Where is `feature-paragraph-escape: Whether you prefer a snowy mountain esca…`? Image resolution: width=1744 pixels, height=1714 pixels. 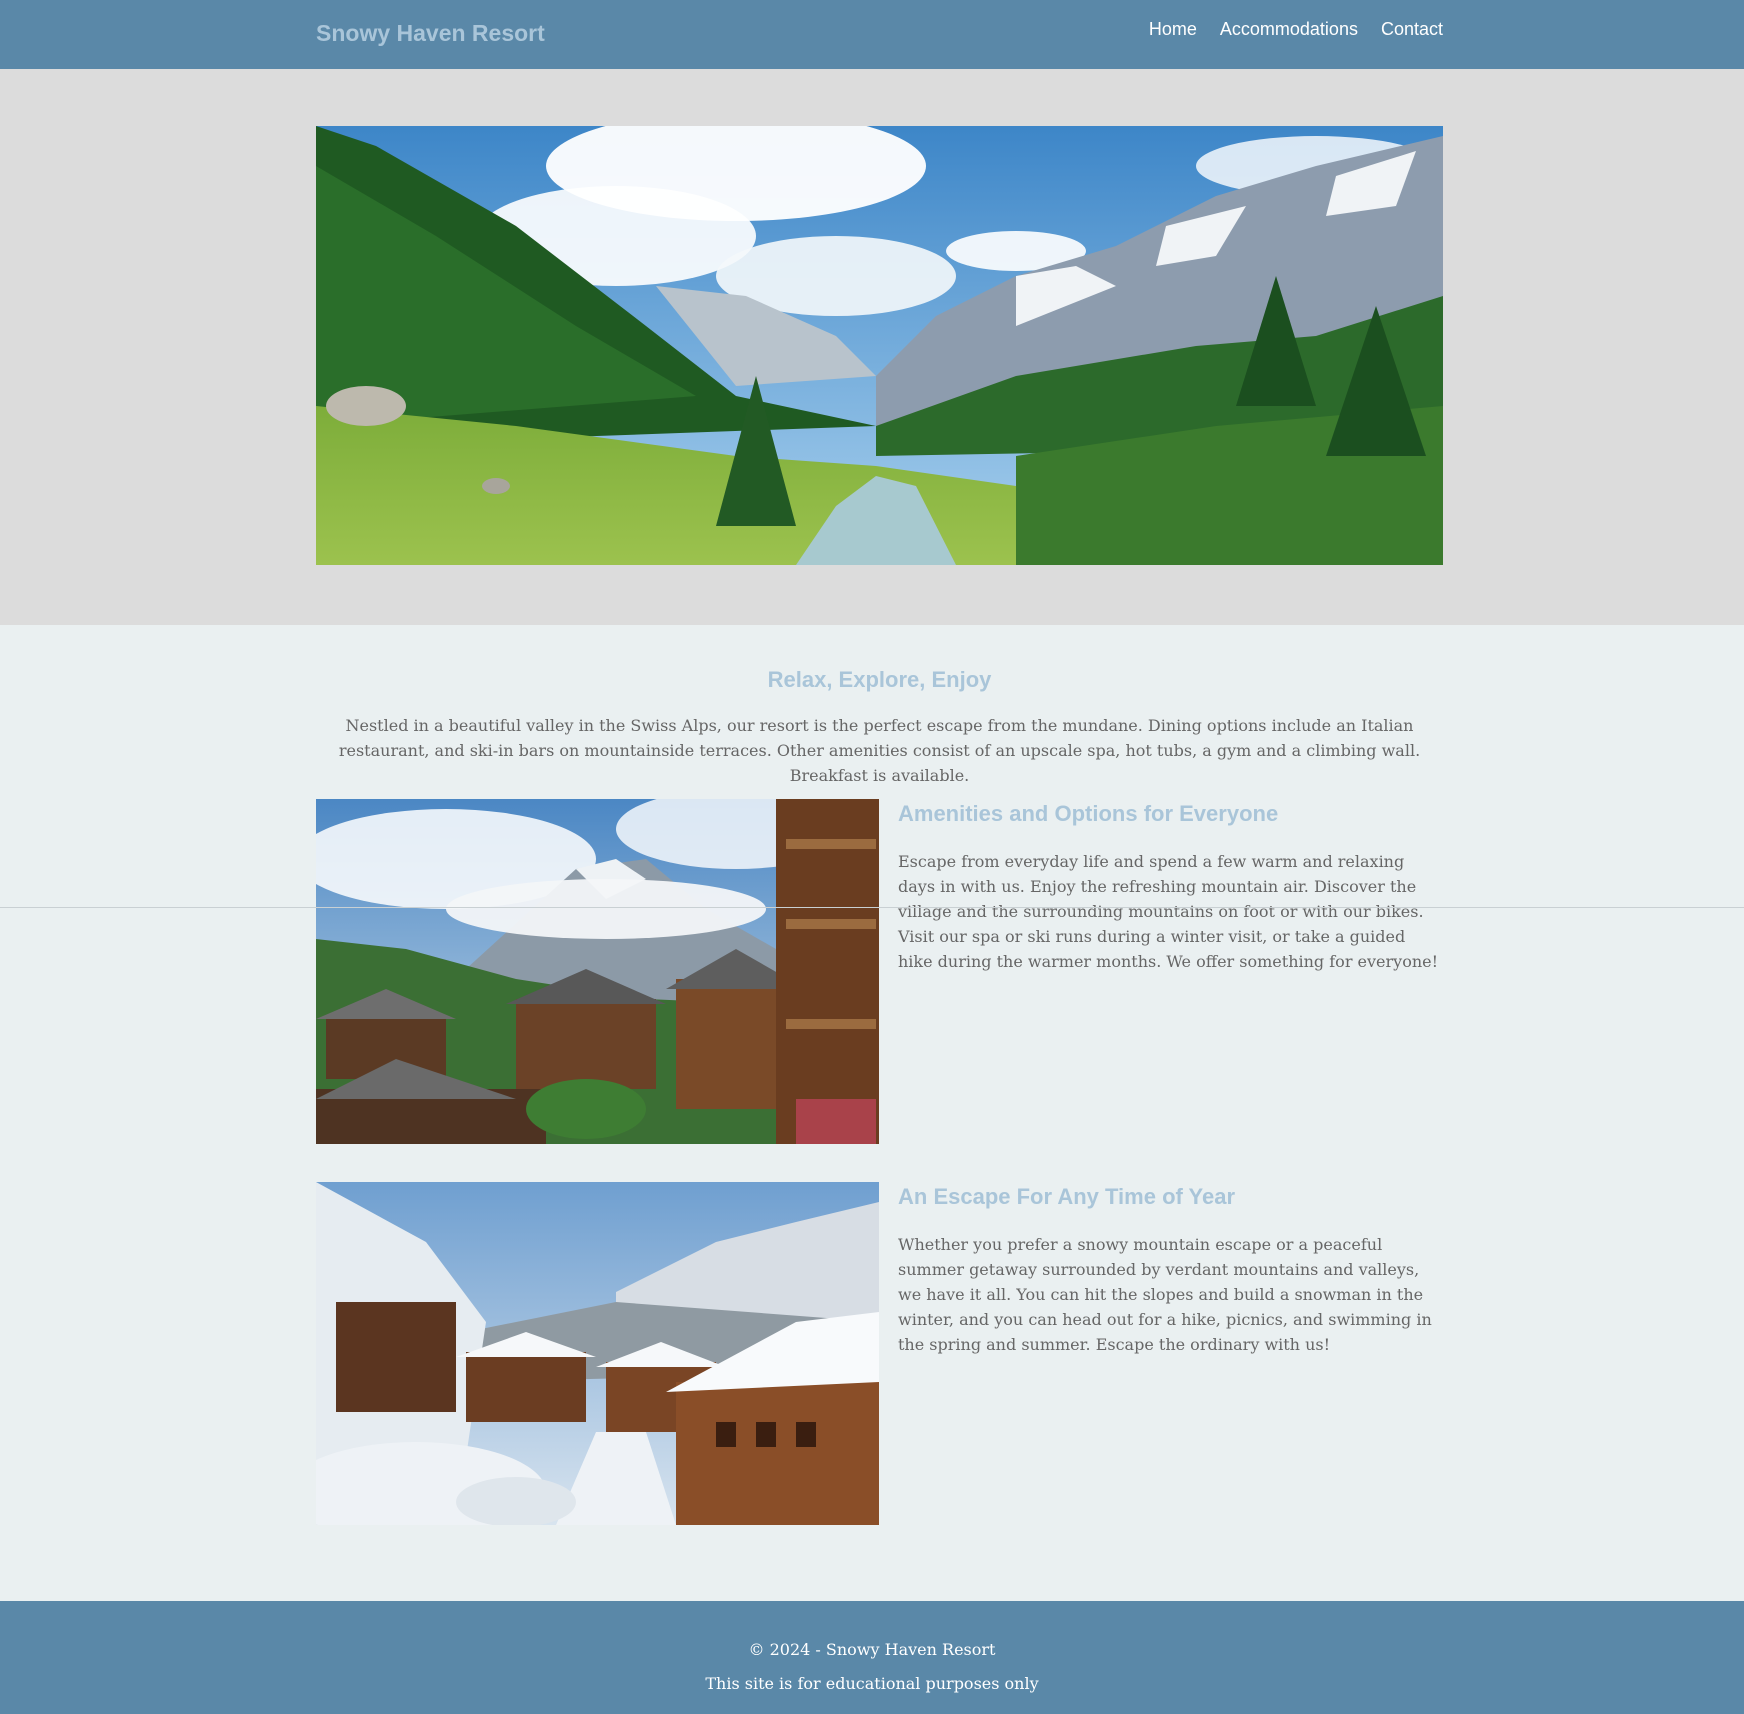
feature-paragraph-escape: Whether you prefer a snowy mountain esca… is located at coordinates (1165, 1294).